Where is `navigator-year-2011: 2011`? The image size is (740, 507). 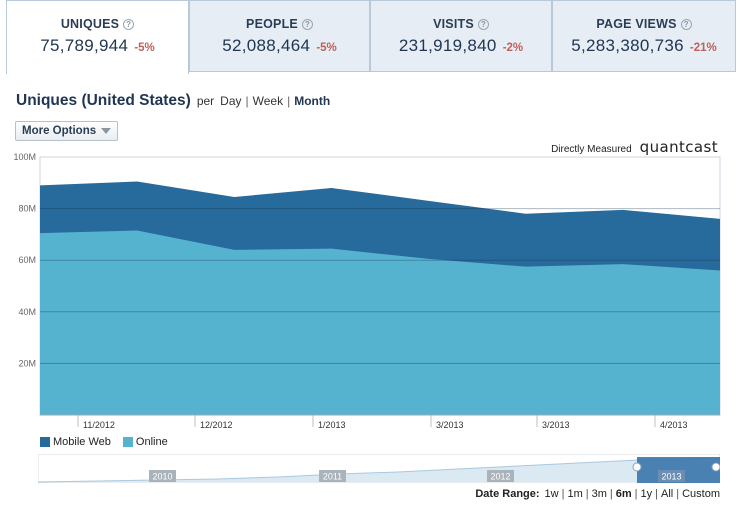
navigator-year-2011: 2011 is located at coordinates (332, 476).